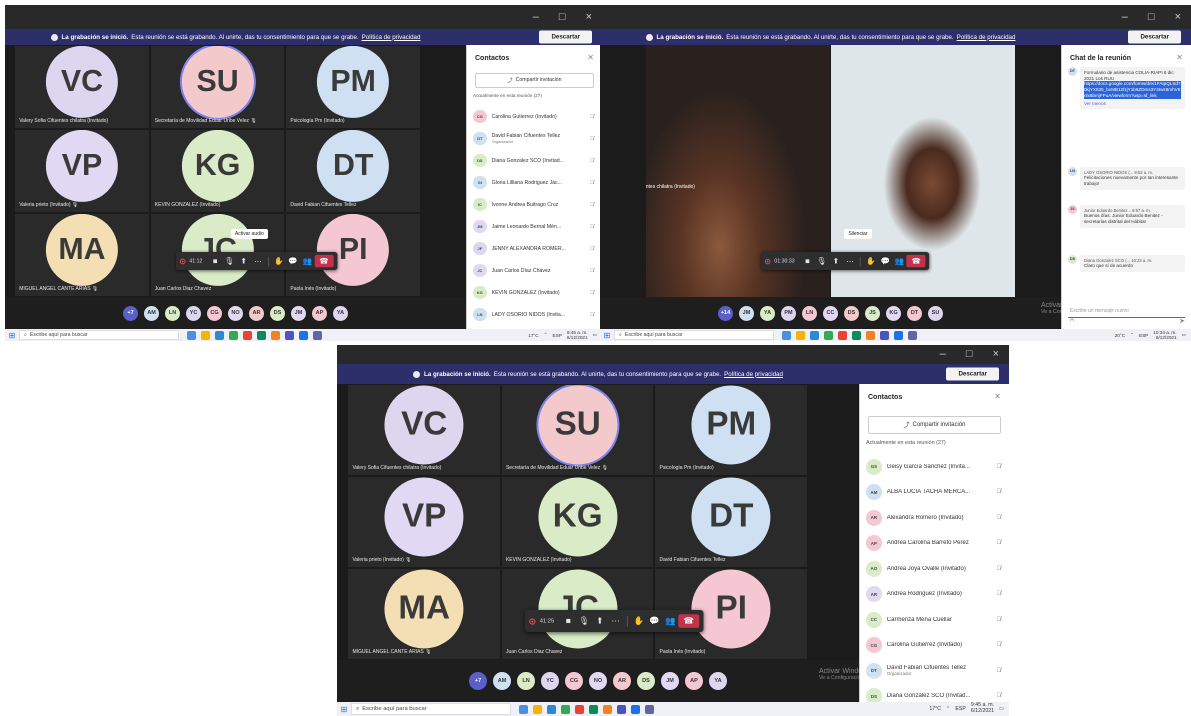 The height and width of the screenshot is (716, 1191). Describe the element at coordinates (214, 313) in the screenshot. I see `participant-chip: CG` at that location.